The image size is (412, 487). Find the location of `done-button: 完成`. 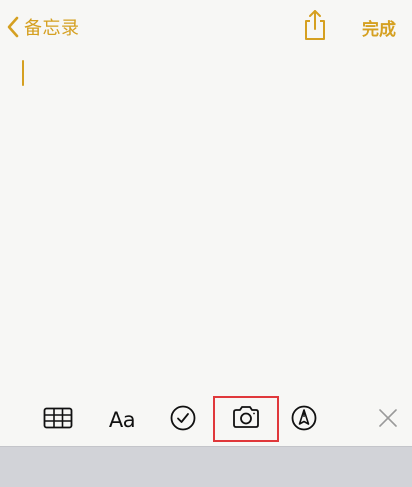

done-button: 完成 is located at coordinates (379, 27).